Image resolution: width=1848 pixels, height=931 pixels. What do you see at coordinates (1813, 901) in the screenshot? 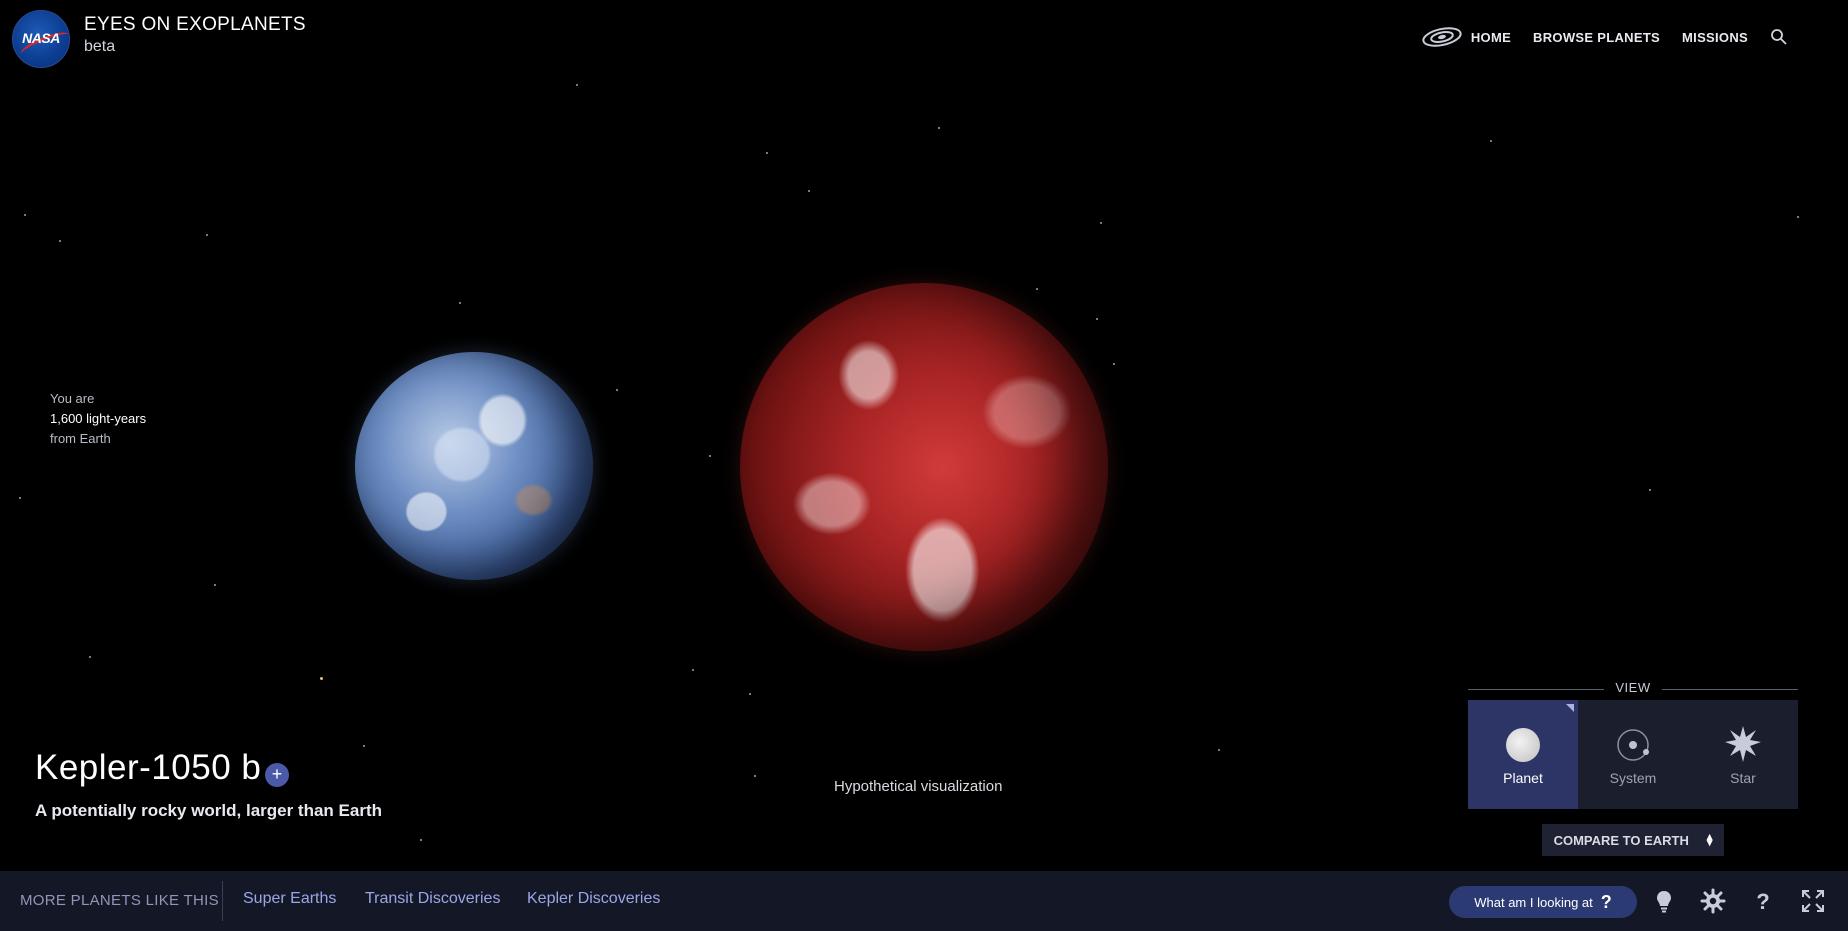
I see `fullscreen-icon` at bounding box center [1813, 901].